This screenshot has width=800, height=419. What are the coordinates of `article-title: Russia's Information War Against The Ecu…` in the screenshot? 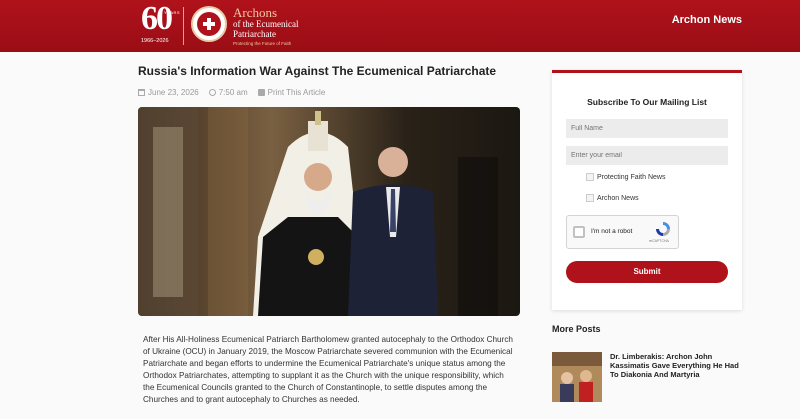 It's located at (317, 71).